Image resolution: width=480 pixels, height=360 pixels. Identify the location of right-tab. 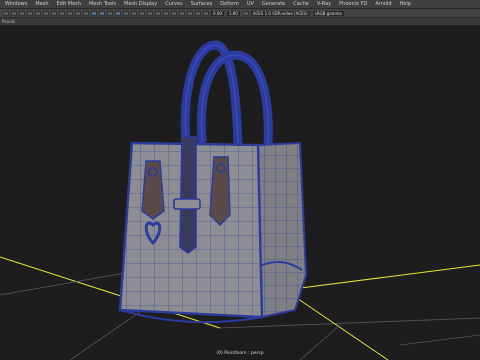
(220, 191).